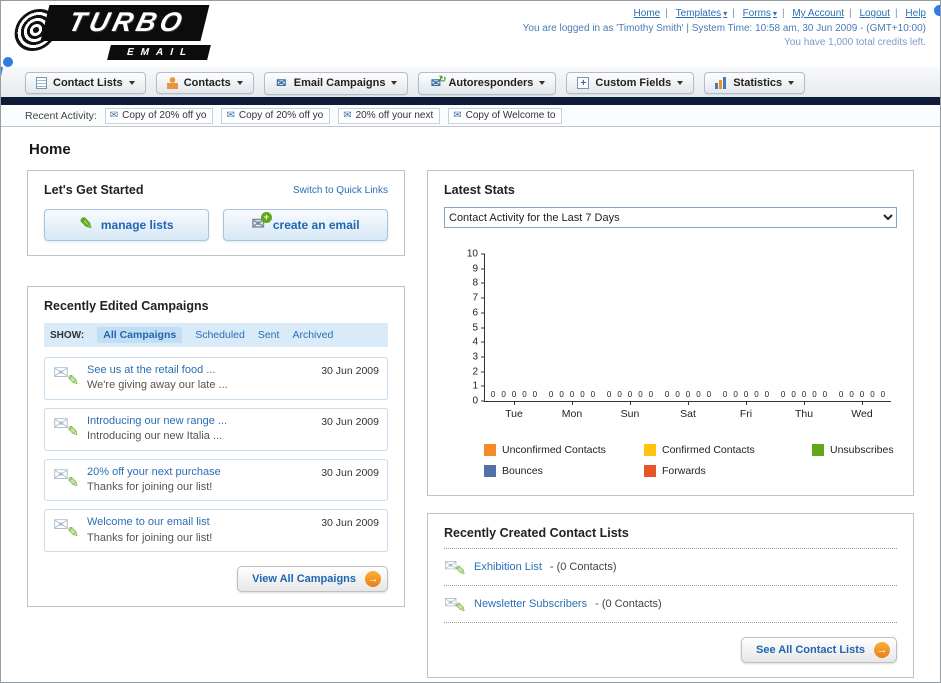 This screenshot has height=683, width=941. I want to click on arrow-right-icon: →, so click(882, 650).